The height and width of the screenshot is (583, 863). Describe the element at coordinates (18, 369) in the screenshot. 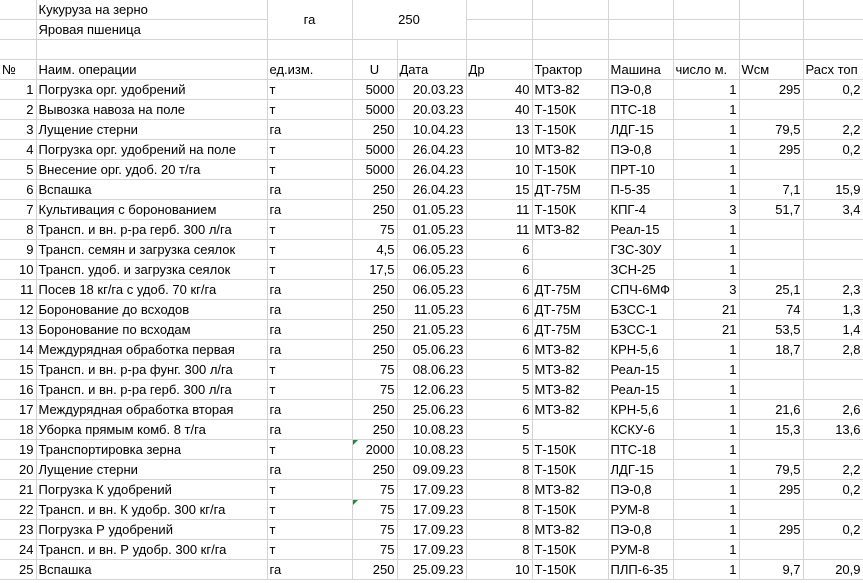

I see `row-number-cell: 15` at that location.